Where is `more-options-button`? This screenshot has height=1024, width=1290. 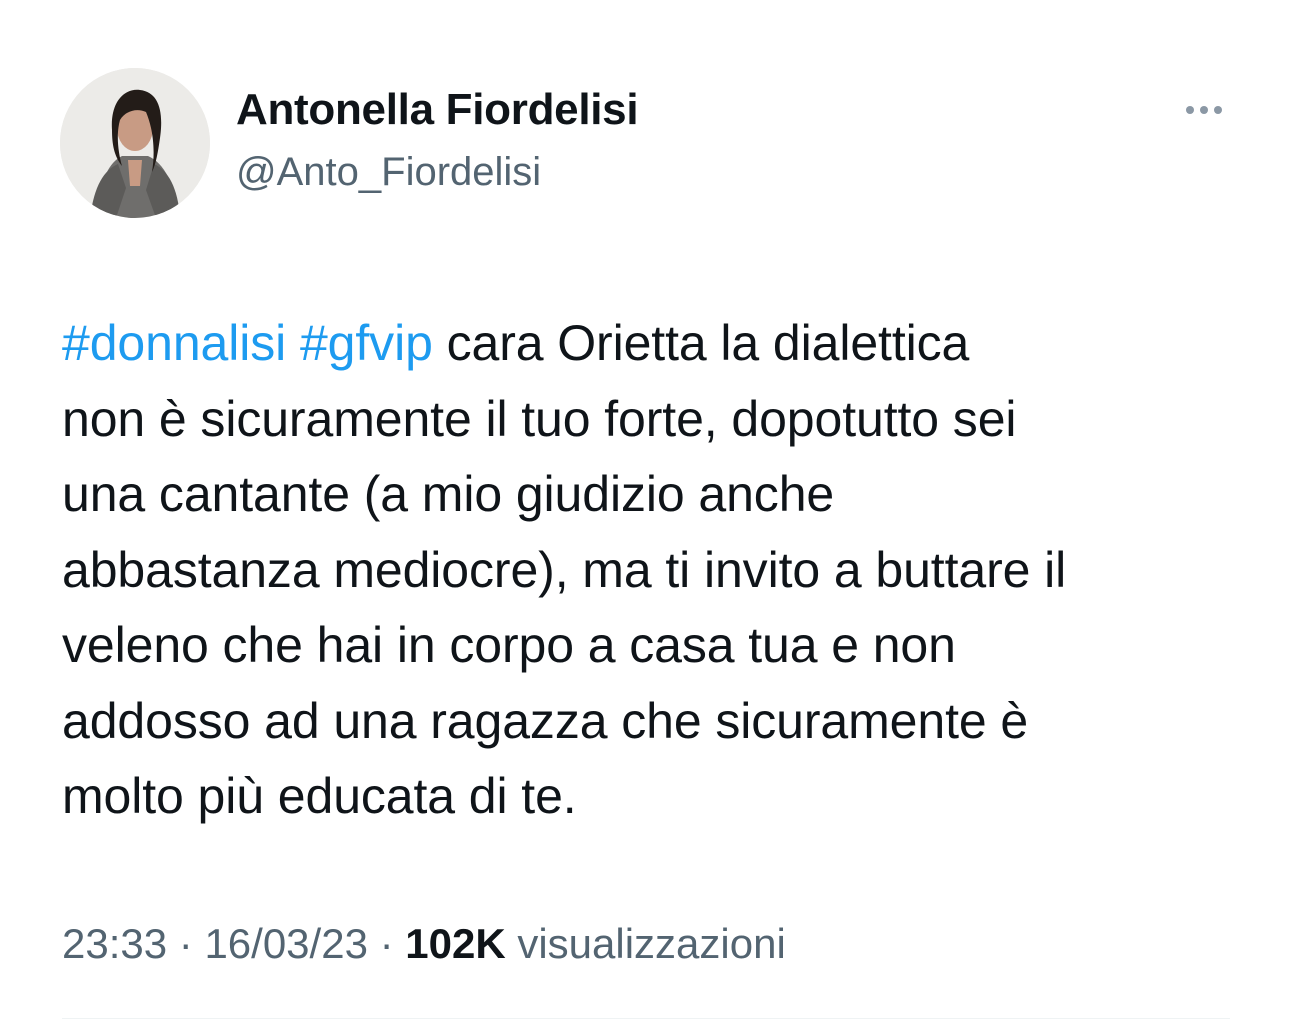
more-options-button is located at coordinates (1204, 110).